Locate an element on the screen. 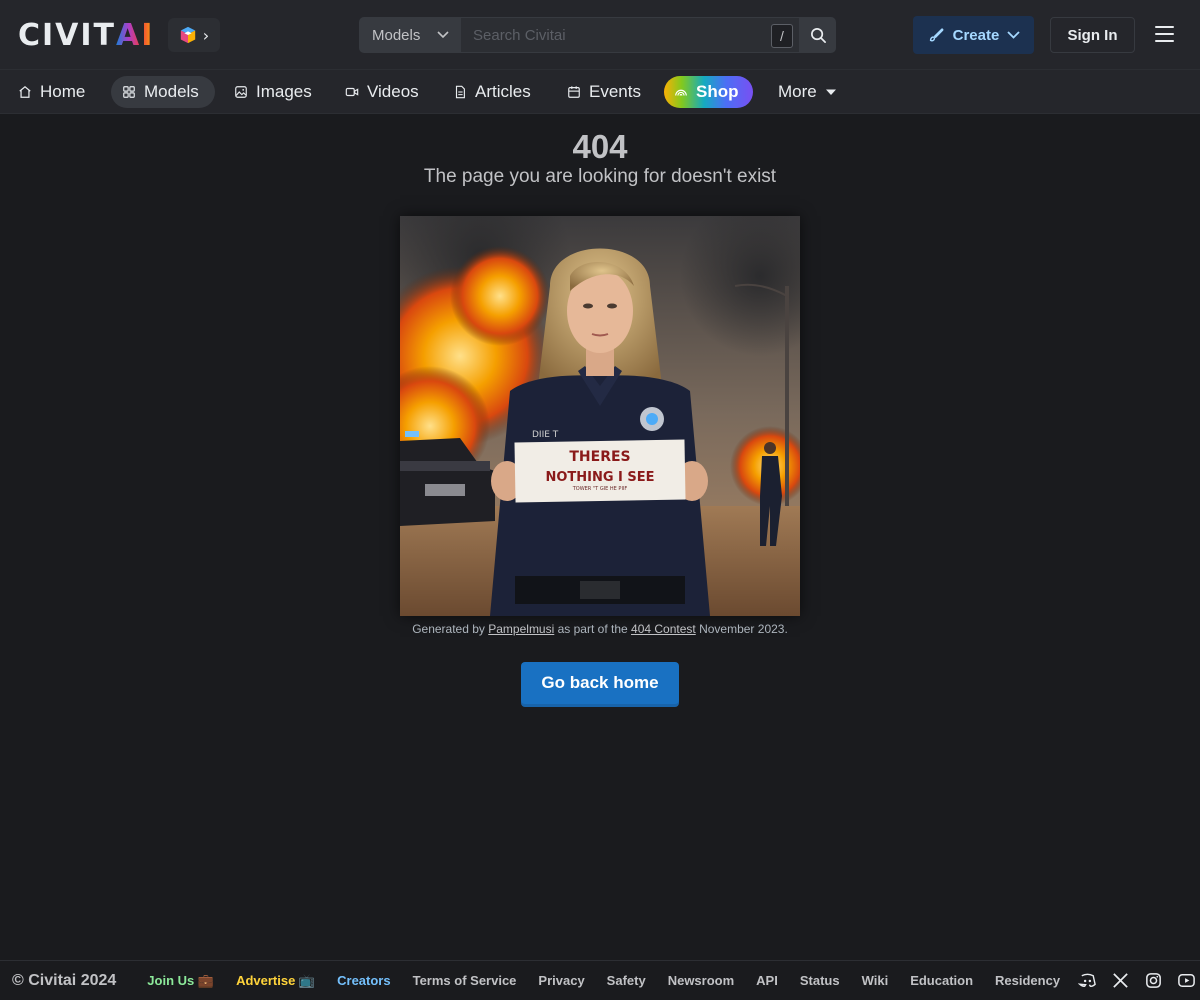 This screenshot has height=1000, width=1200. search-input-container: / is located at coordinates (630, 35).